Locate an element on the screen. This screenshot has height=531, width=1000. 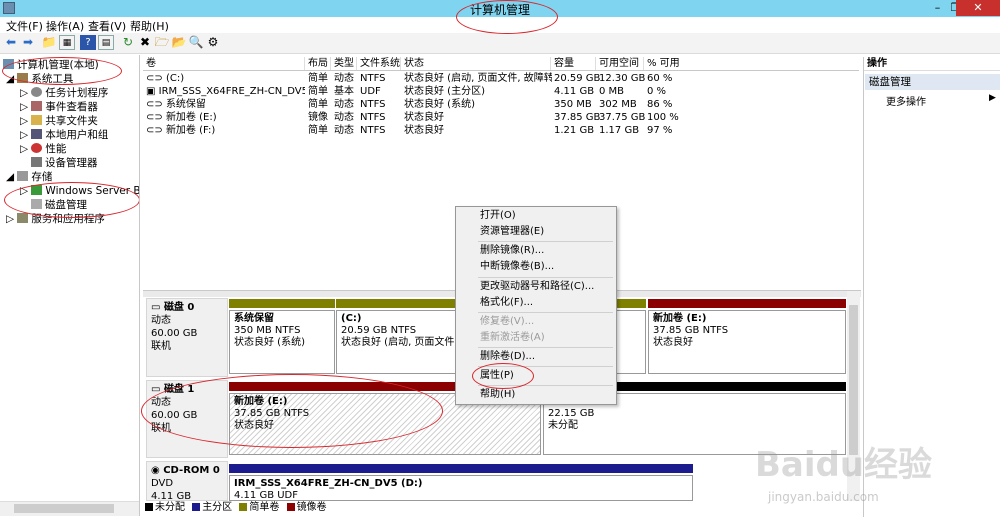
legend: 未分配 主分区 简单卷 镜像卷 is located at coordinates (502, 507).